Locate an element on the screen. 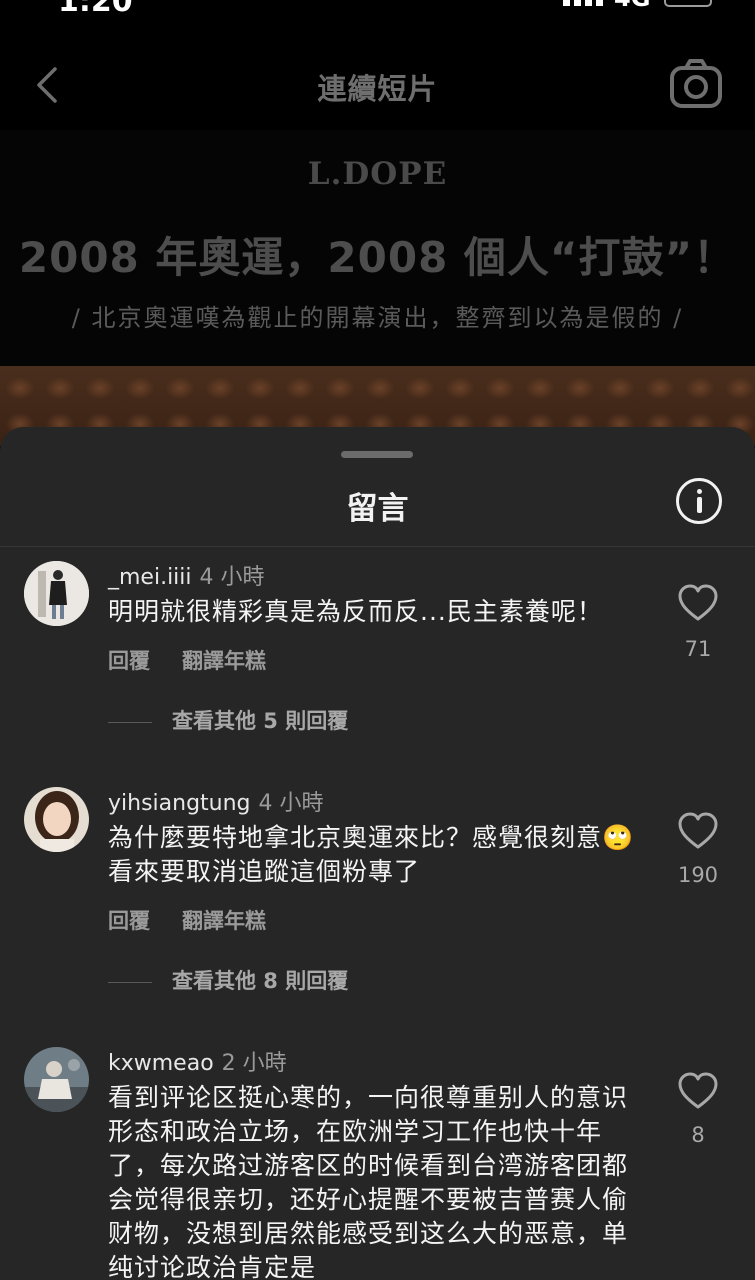 This screenshot has width=755, height=1280. comment-username: kxwmeao is located at coordinates (161, 1063).